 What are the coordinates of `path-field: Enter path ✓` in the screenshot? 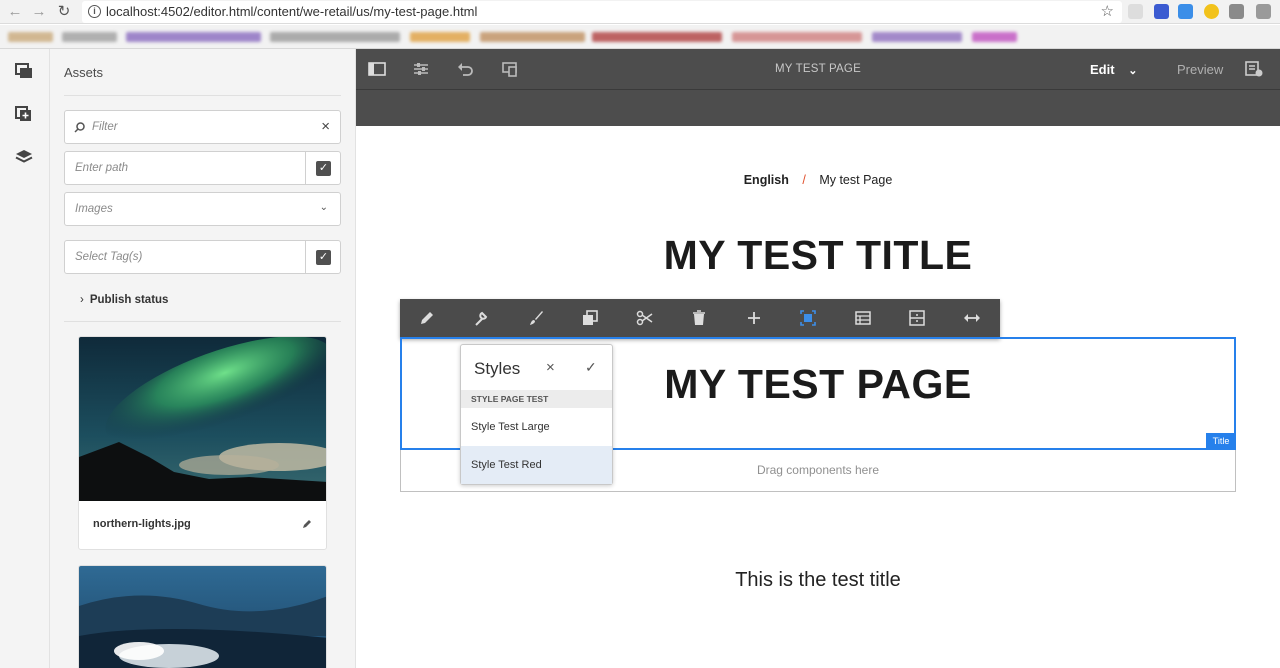 It's located at (202, 168).